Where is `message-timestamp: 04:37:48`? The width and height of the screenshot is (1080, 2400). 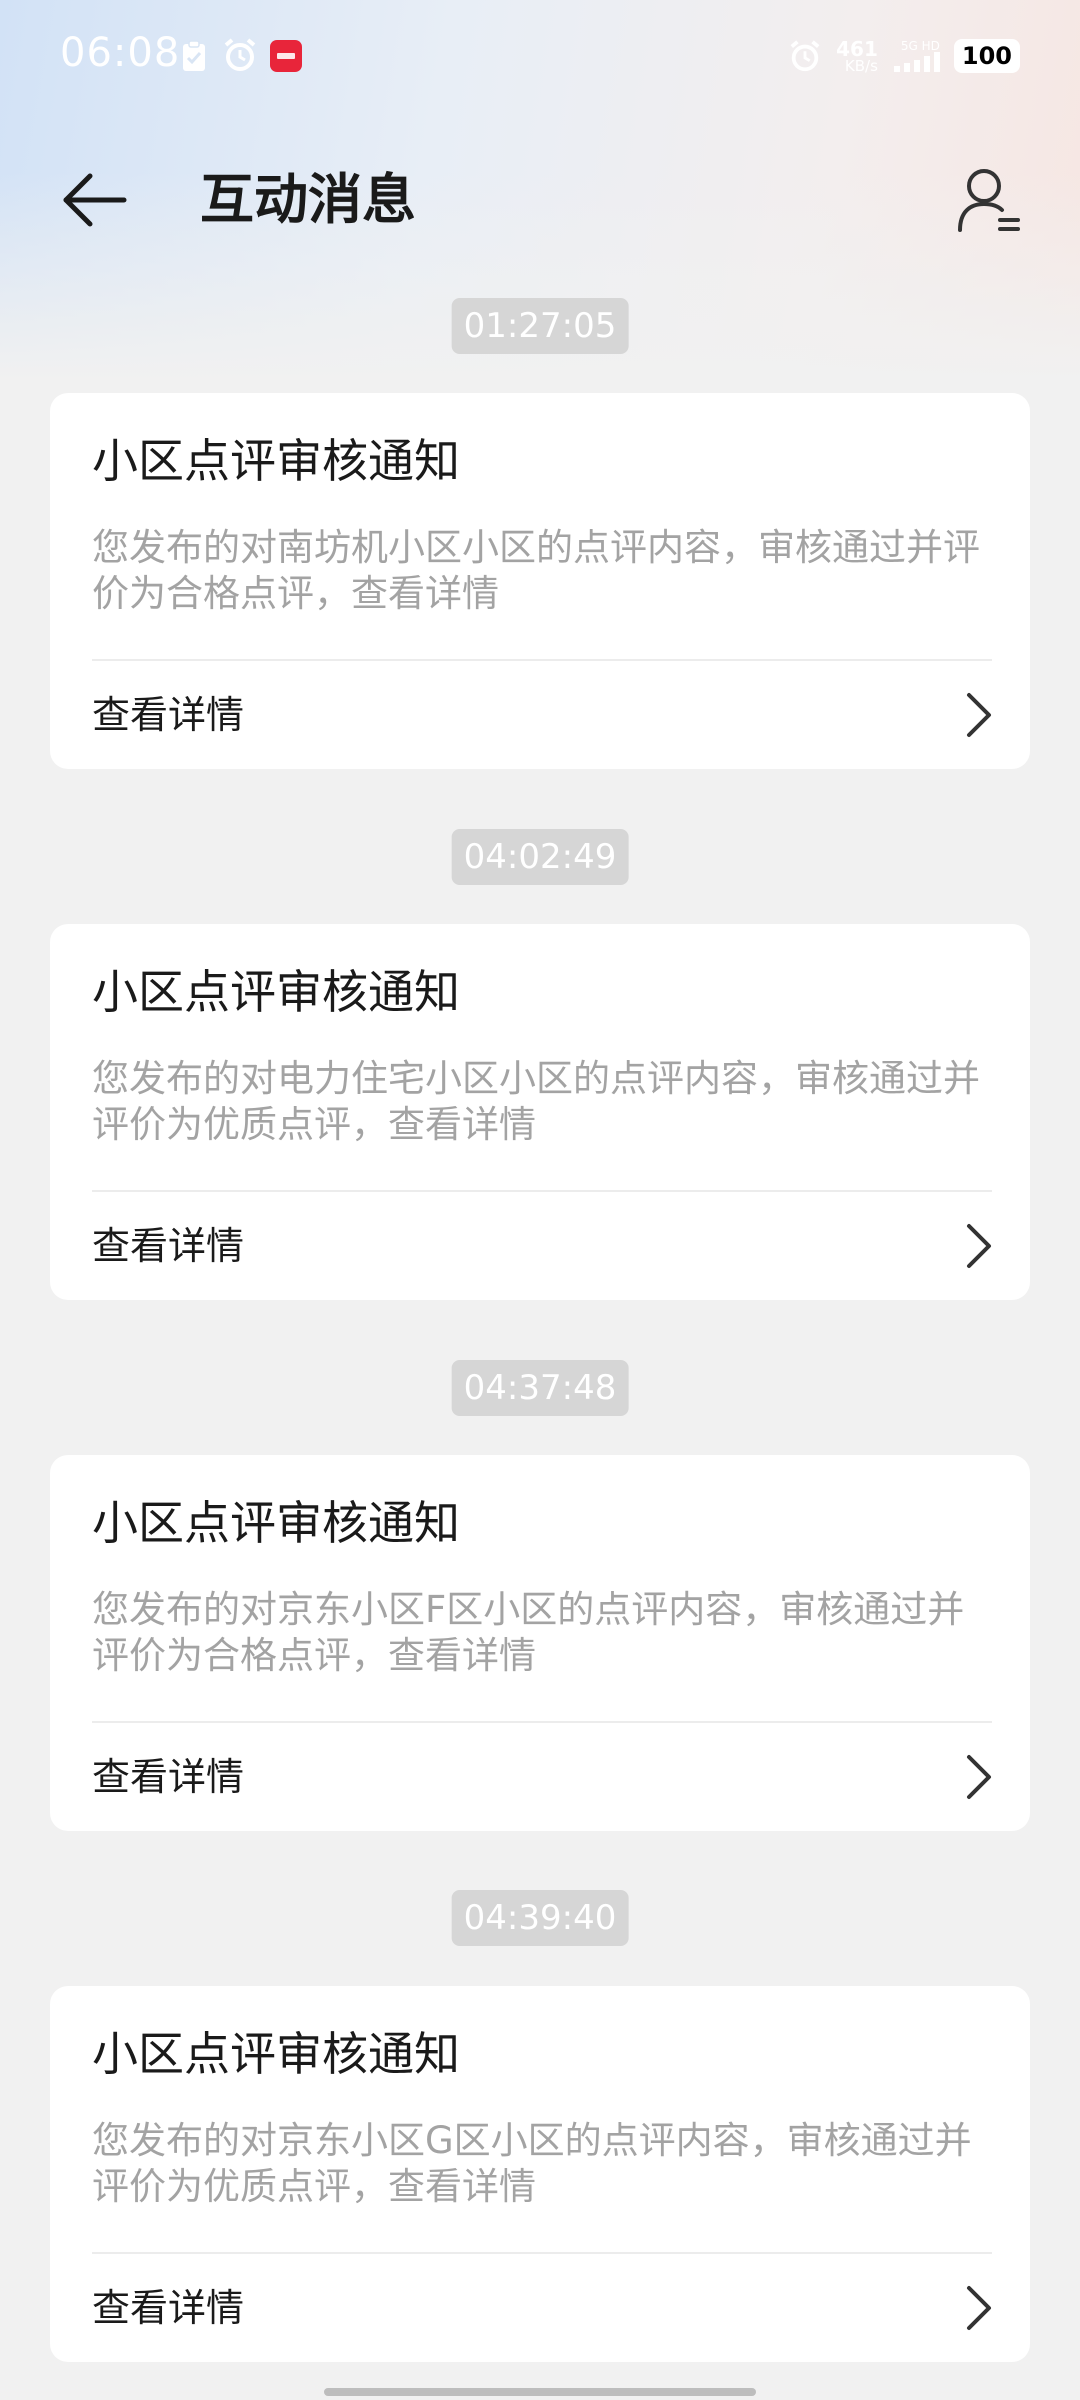
message-timestamp: 04:37:48 is located at coordinates (540, 1388).